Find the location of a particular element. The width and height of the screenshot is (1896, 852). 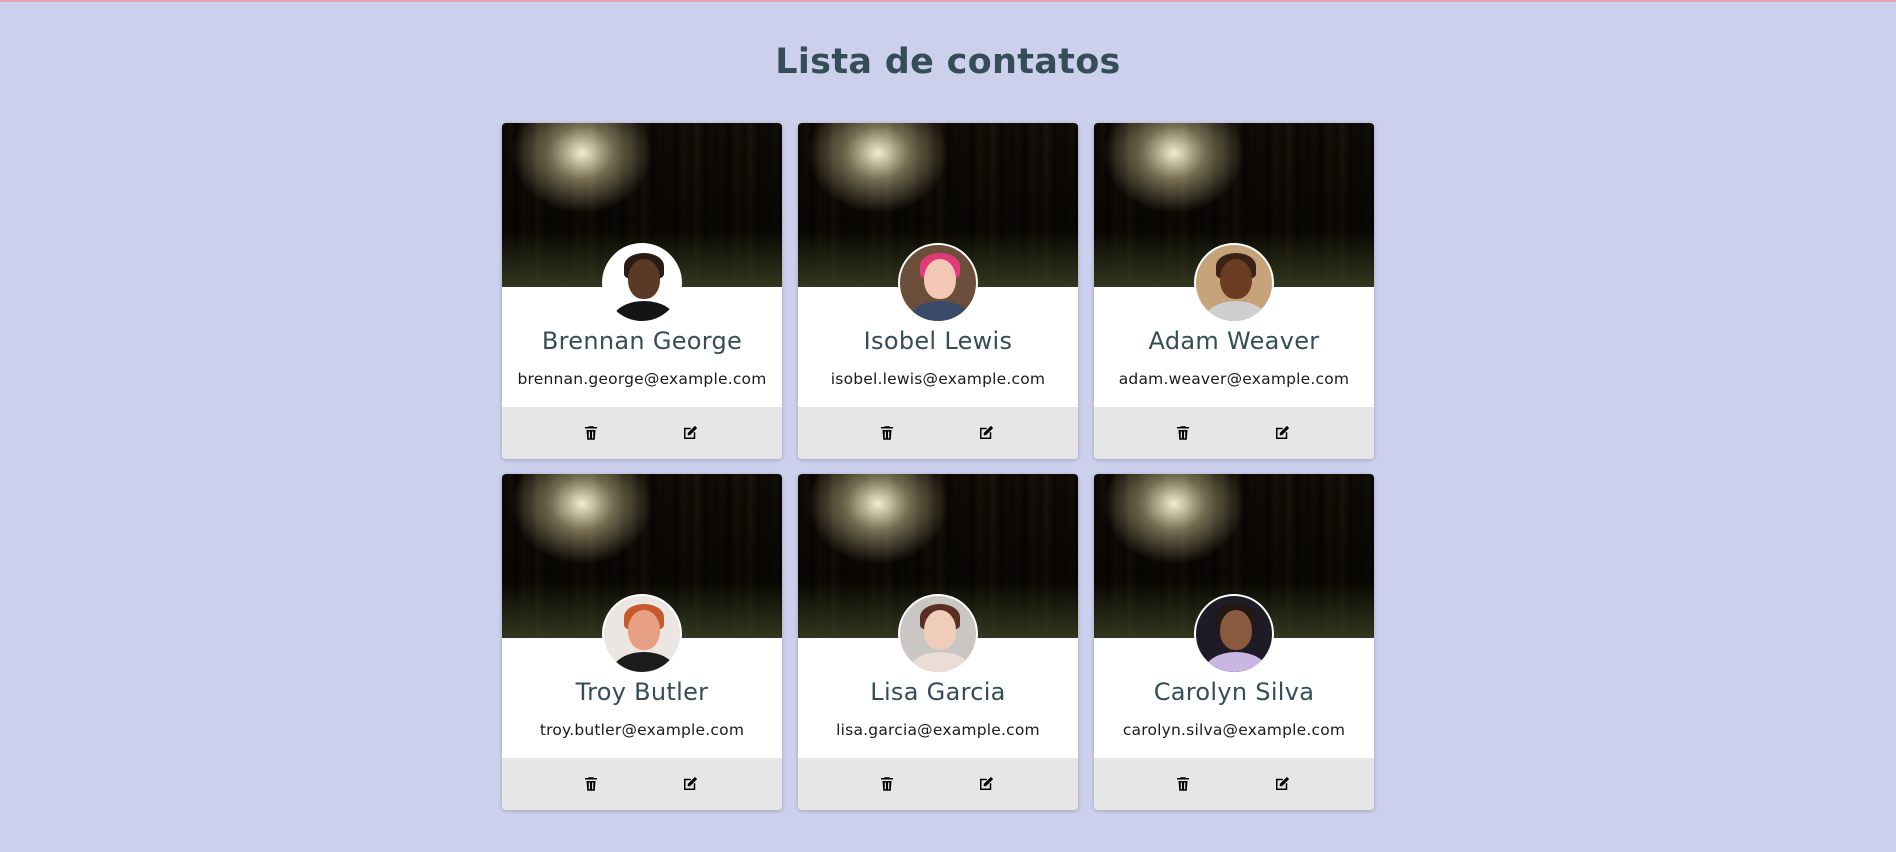

contact-card: Adam Weaver adam.weaver@example.com is located at coordinates (1234, 291).